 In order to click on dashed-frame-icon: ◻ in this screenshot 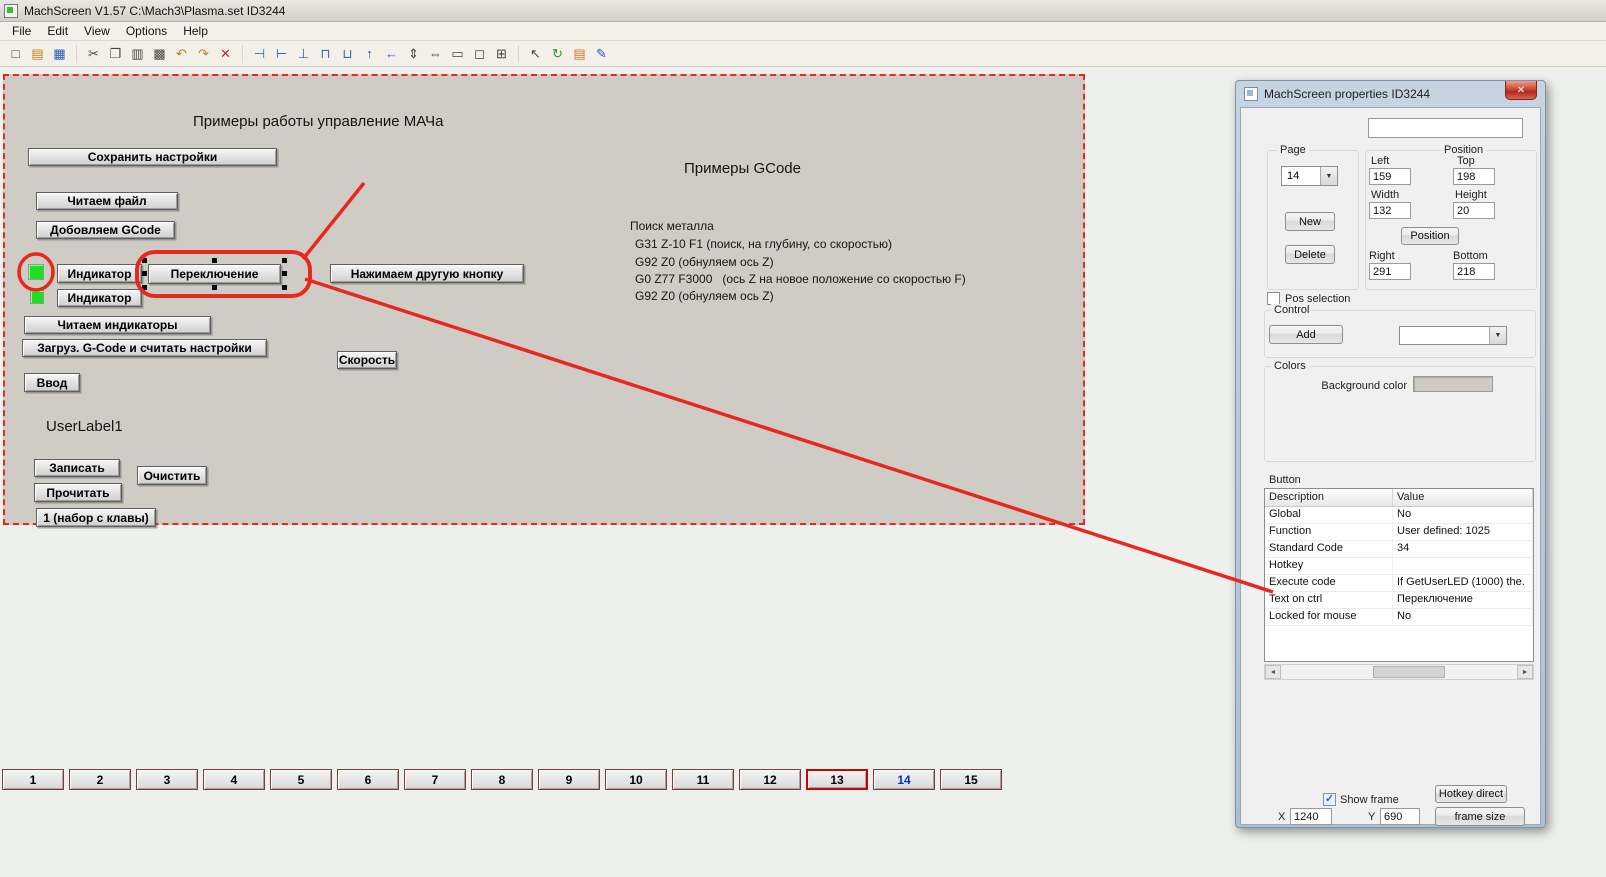, I will do `click(479, 54)`.